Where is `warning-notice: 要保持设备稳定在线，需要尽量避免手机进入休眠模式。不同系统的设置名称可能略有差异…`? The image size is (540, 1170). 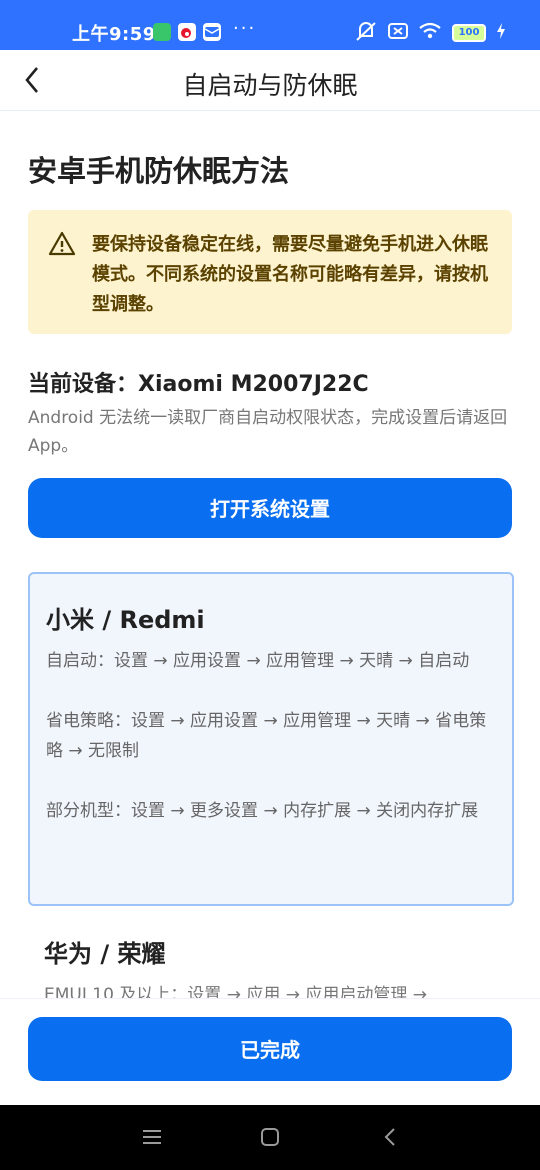
warning-notice: 要保持设备稳定在线，需要尽量避免手机进入休眠模式。不同系统的设置名称可能略有差异… is located at coordinates (270, 272).